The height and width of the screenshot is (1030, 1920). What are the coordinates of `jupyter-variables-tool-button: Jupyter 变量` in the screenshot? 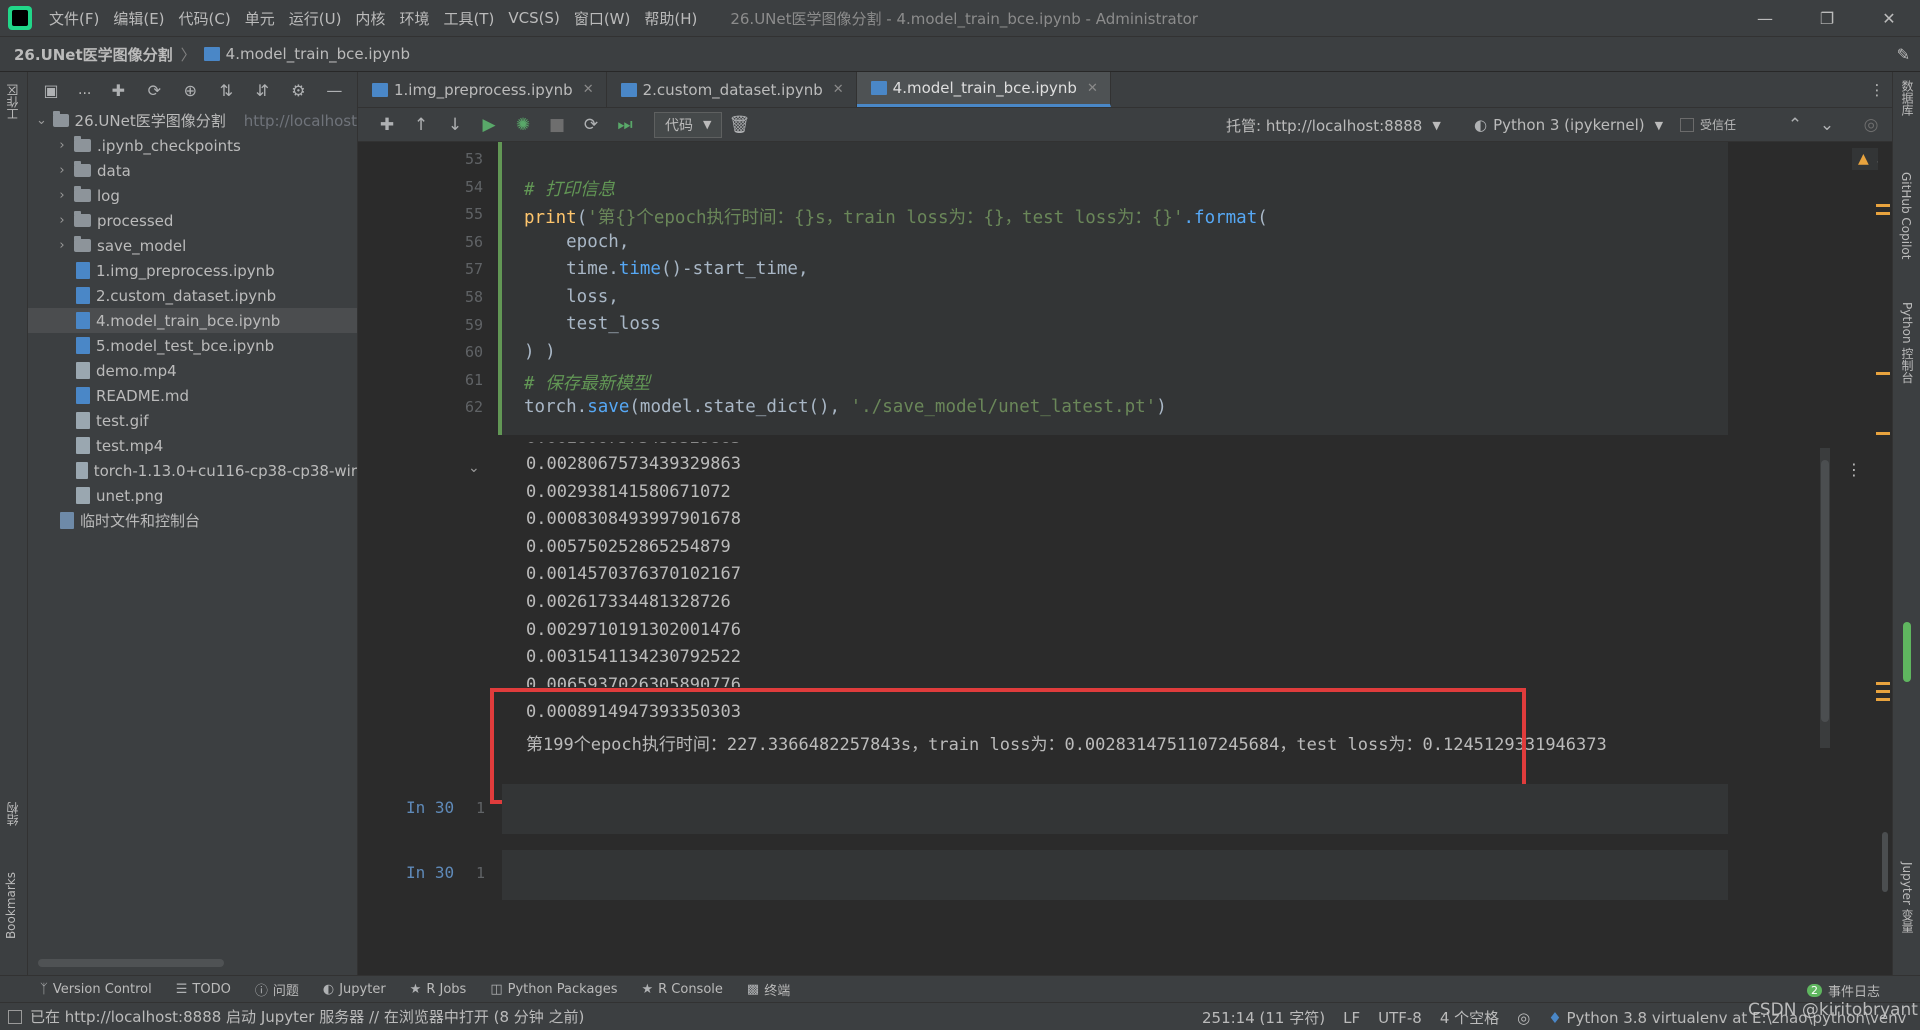 It's located at (1907, 897).